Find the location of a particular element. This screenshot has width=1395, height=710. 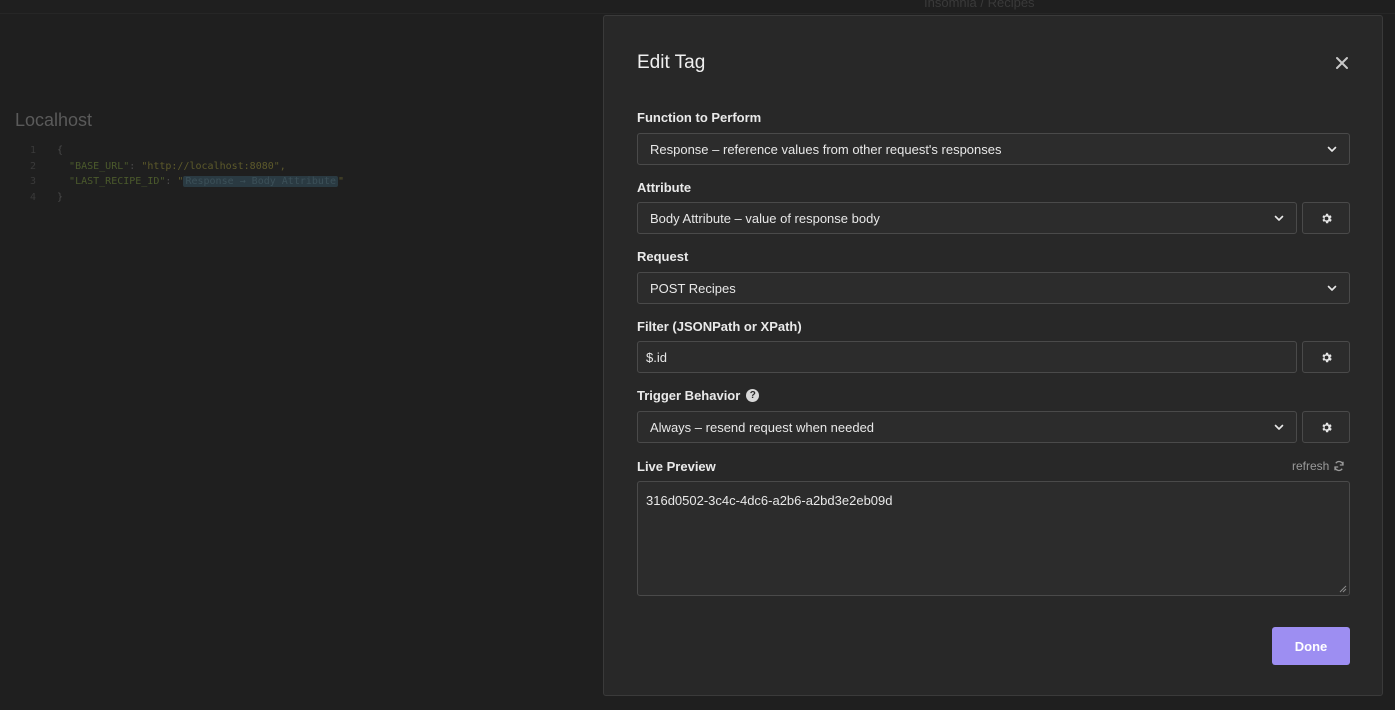

attribute-settings-button is located at coordinates (1326, 218).